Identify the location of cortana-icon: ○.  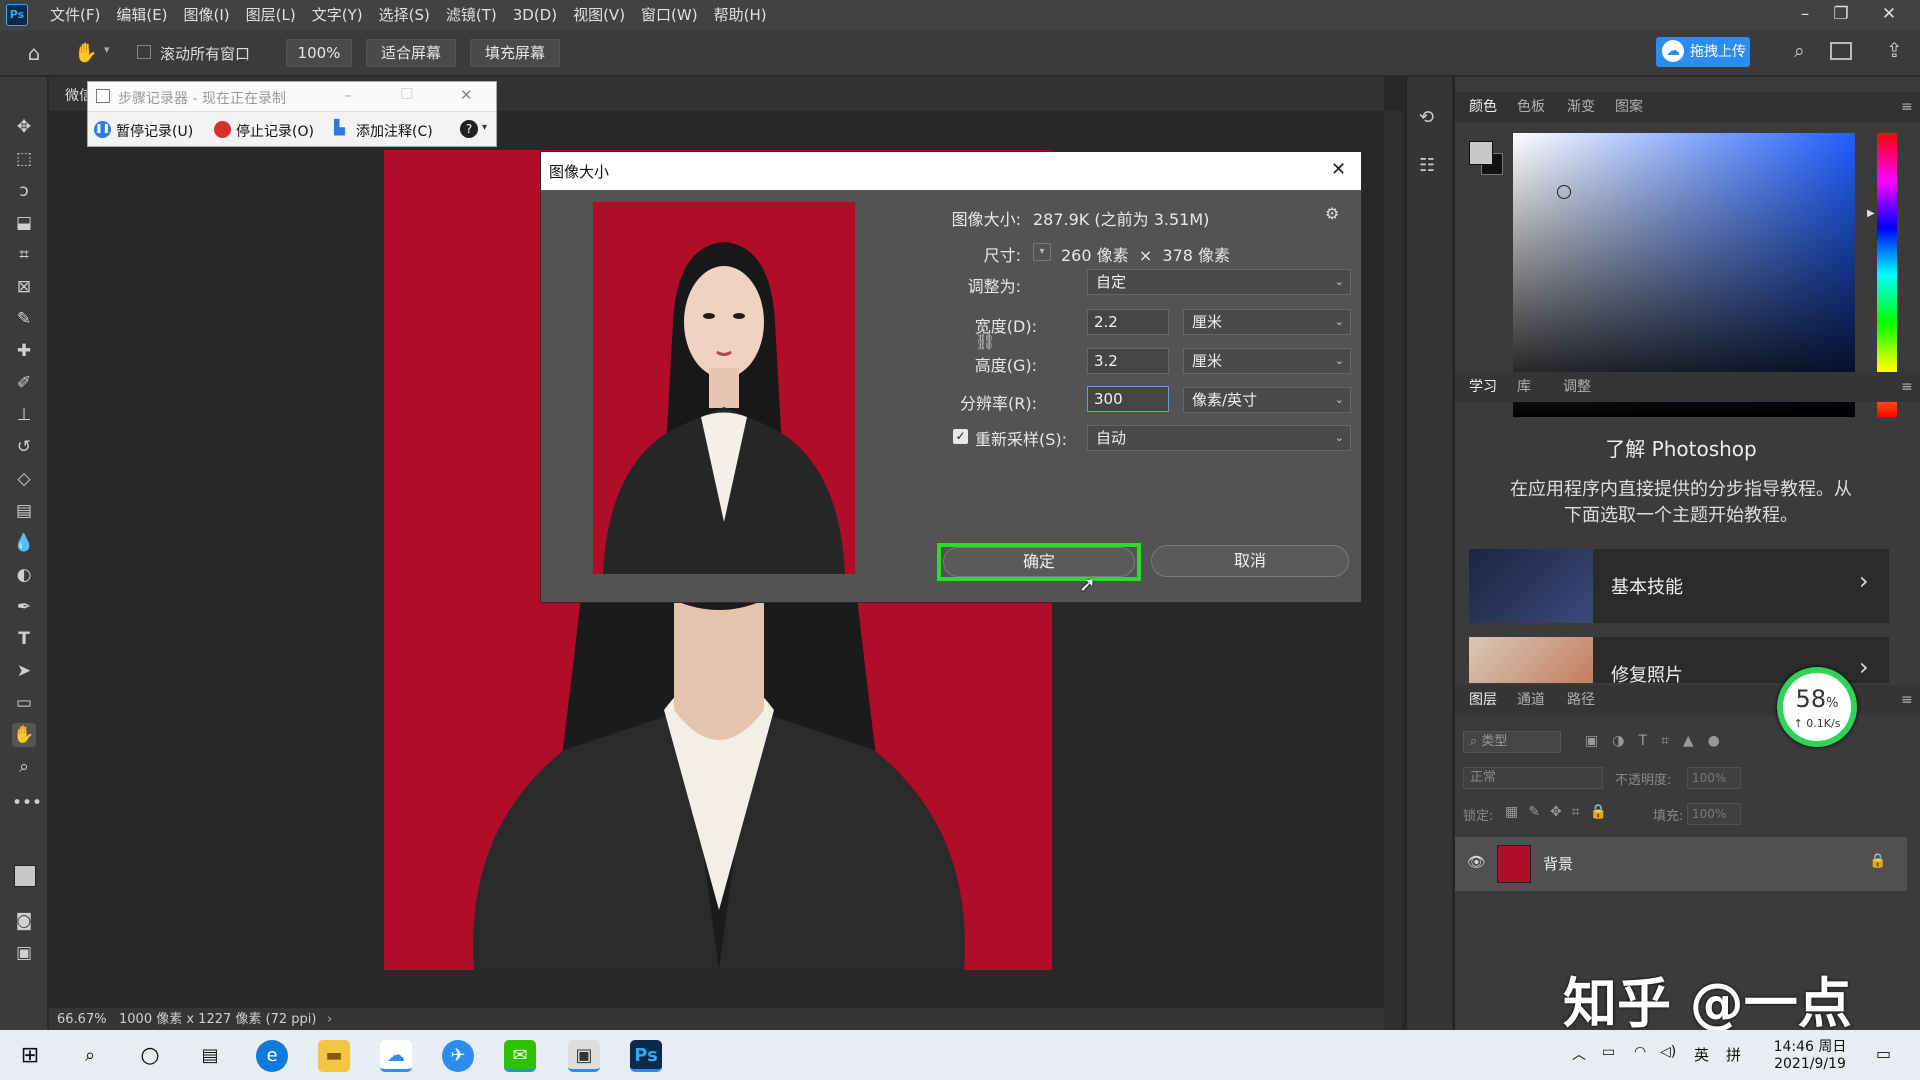
(150, 1056).